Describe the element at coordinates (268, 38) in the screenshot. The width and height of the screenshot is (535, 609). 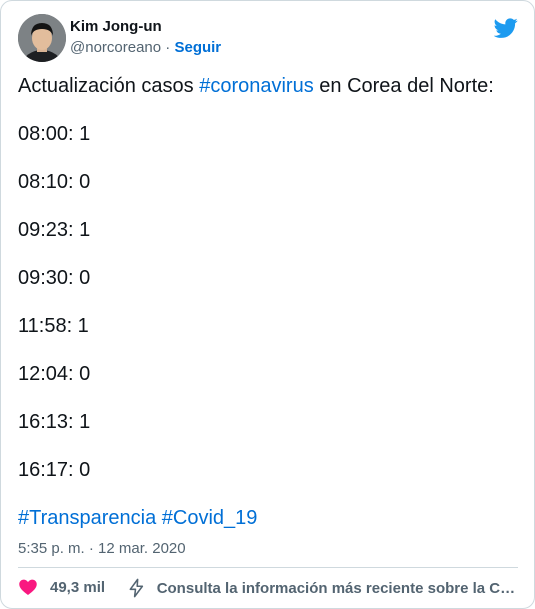
I see `tweet-header: Kim Jong-un @norcoreano · Seguir` at that location.